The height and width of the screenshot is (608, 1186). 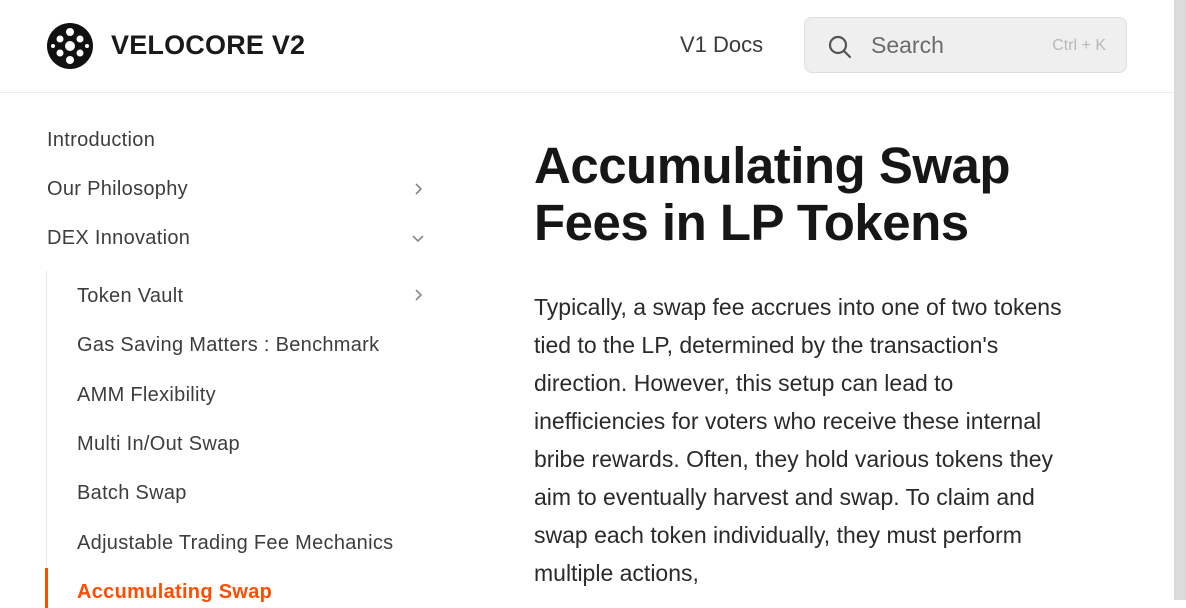 What do you see at coordinates (1079, 45) in the screenshot?
I see `search-shortcut: Ctrl + K` at bounding box center [1079, 45].